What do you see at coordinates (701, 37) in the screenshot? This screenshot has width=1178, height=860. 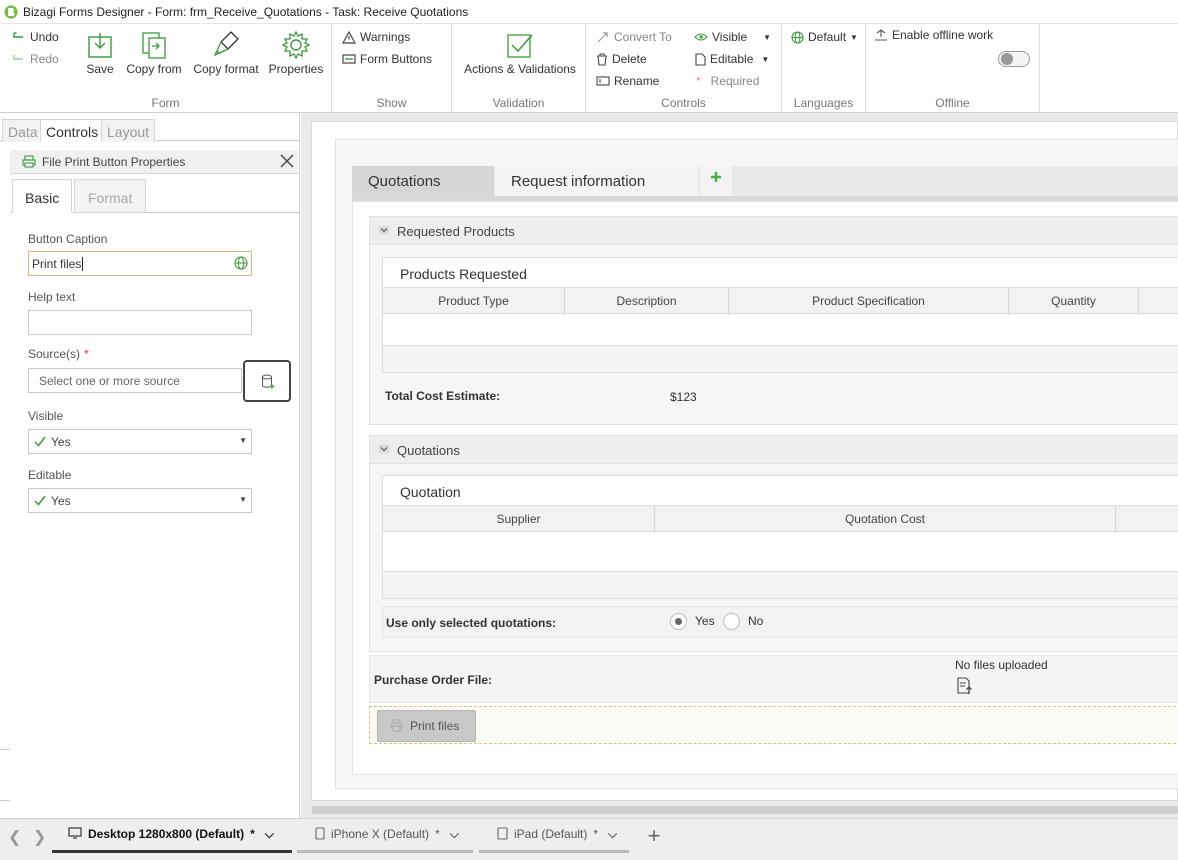 I see `eye-icon` at bounding box center [701, 37].